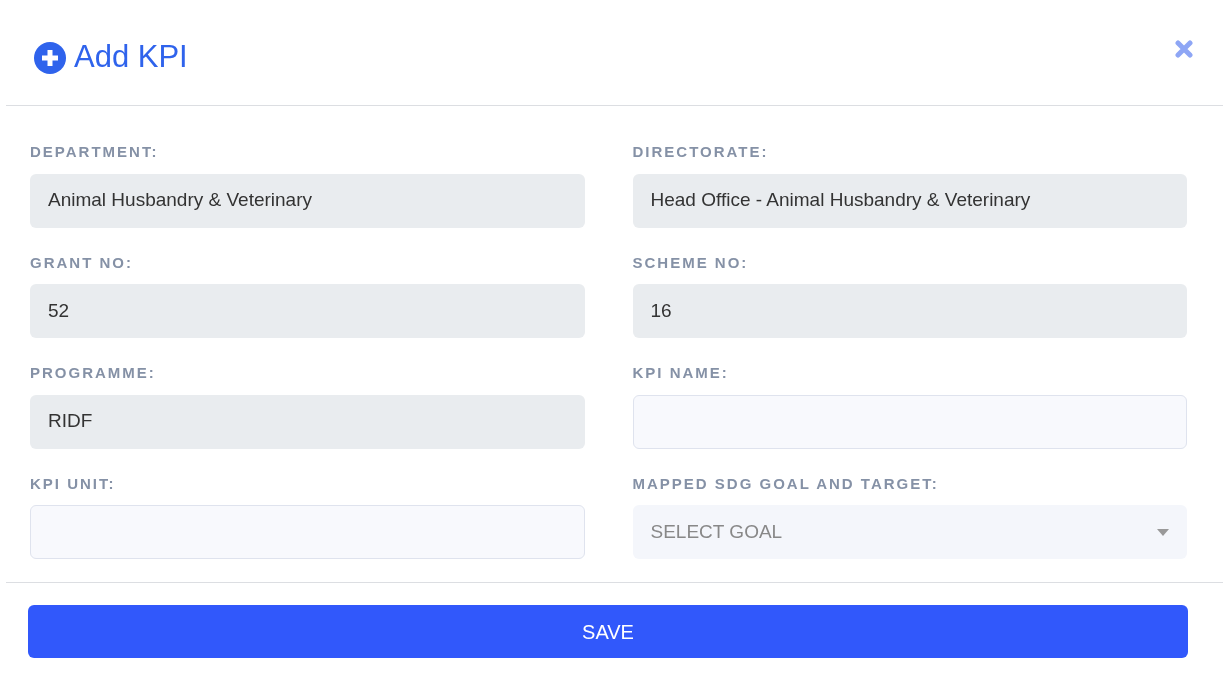  What do you see at coordinates (307, 200) in the screenshot?
I see `read-only-field: Animal Husbandry & Veterinary` at bounding box center [307, 200].